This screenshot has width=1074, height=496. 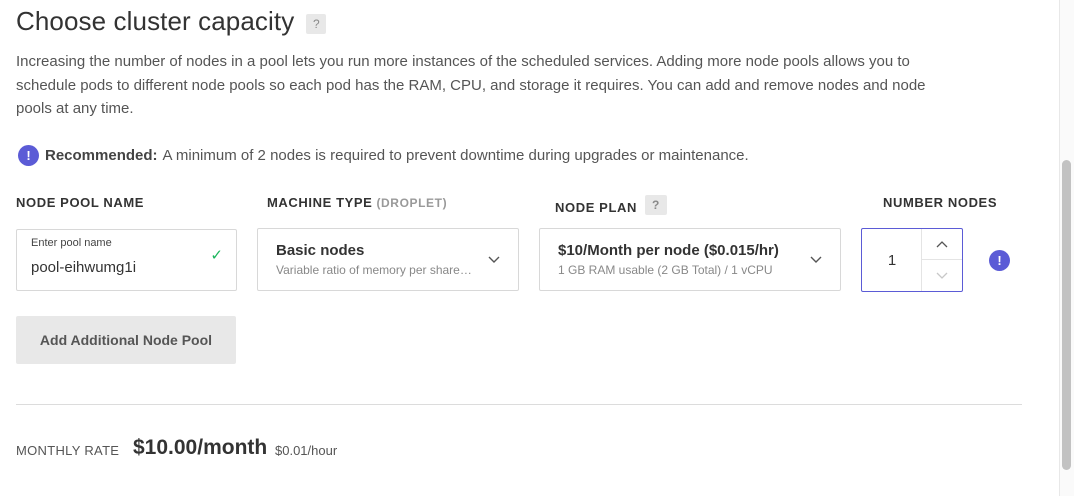 I want to click on machine-type-label-suffix: (DROPLET), so click(x=412, y=203).